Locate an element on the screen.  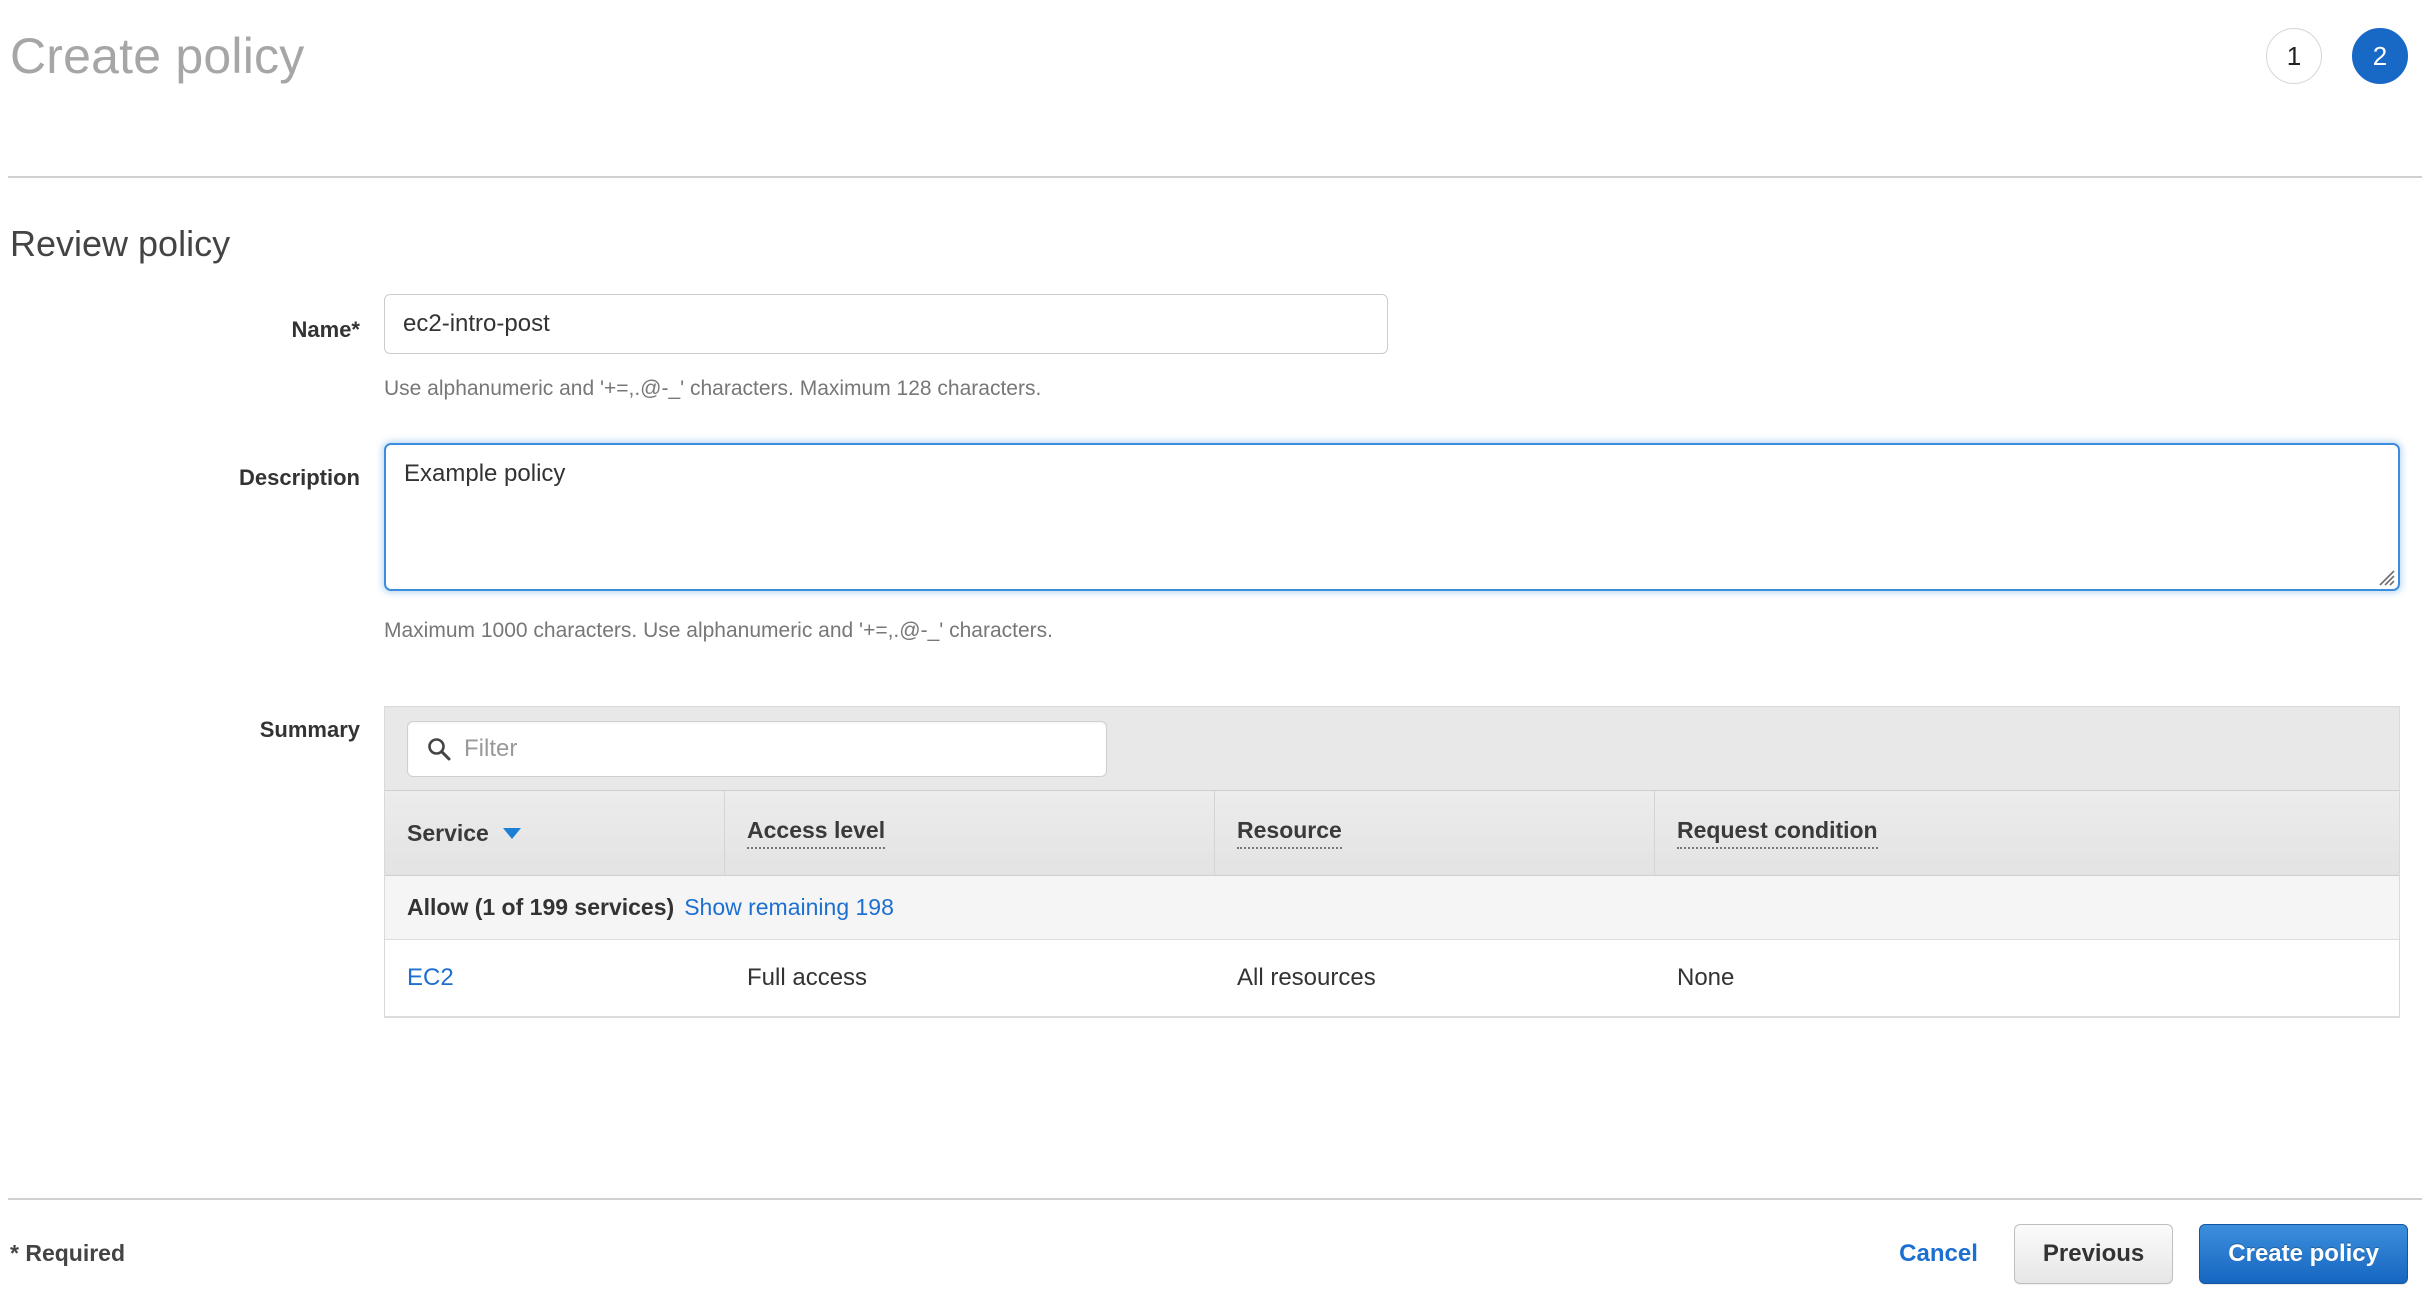
table-row: EC2 Full access All resources None is located at coordinates (1392, 978).